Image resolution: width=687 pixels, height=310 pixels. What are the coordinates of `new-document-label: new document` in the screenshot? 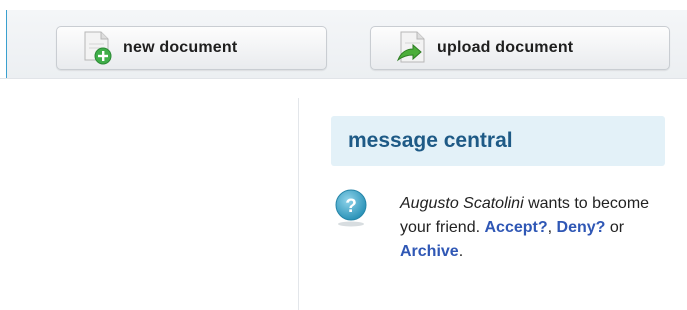 It's located at (180, 47).